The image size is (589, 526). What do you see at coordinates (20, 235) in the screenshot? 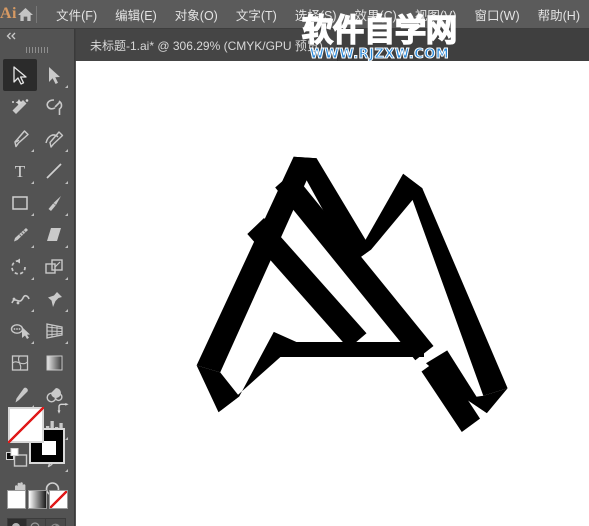
I see `shaper-pencil-tool` at bounding box center [20, 235].